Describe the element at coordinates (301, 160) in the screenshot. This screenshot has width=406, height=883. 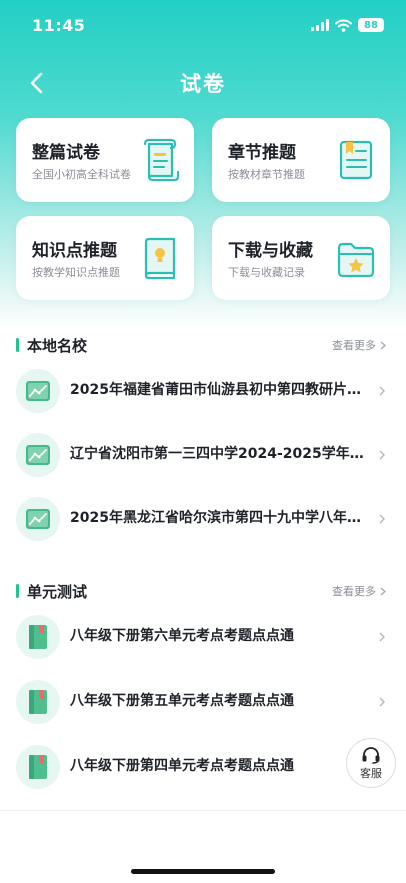
I see `card-chapter-recommend: 章节推题 按教材章节推题` at that location.